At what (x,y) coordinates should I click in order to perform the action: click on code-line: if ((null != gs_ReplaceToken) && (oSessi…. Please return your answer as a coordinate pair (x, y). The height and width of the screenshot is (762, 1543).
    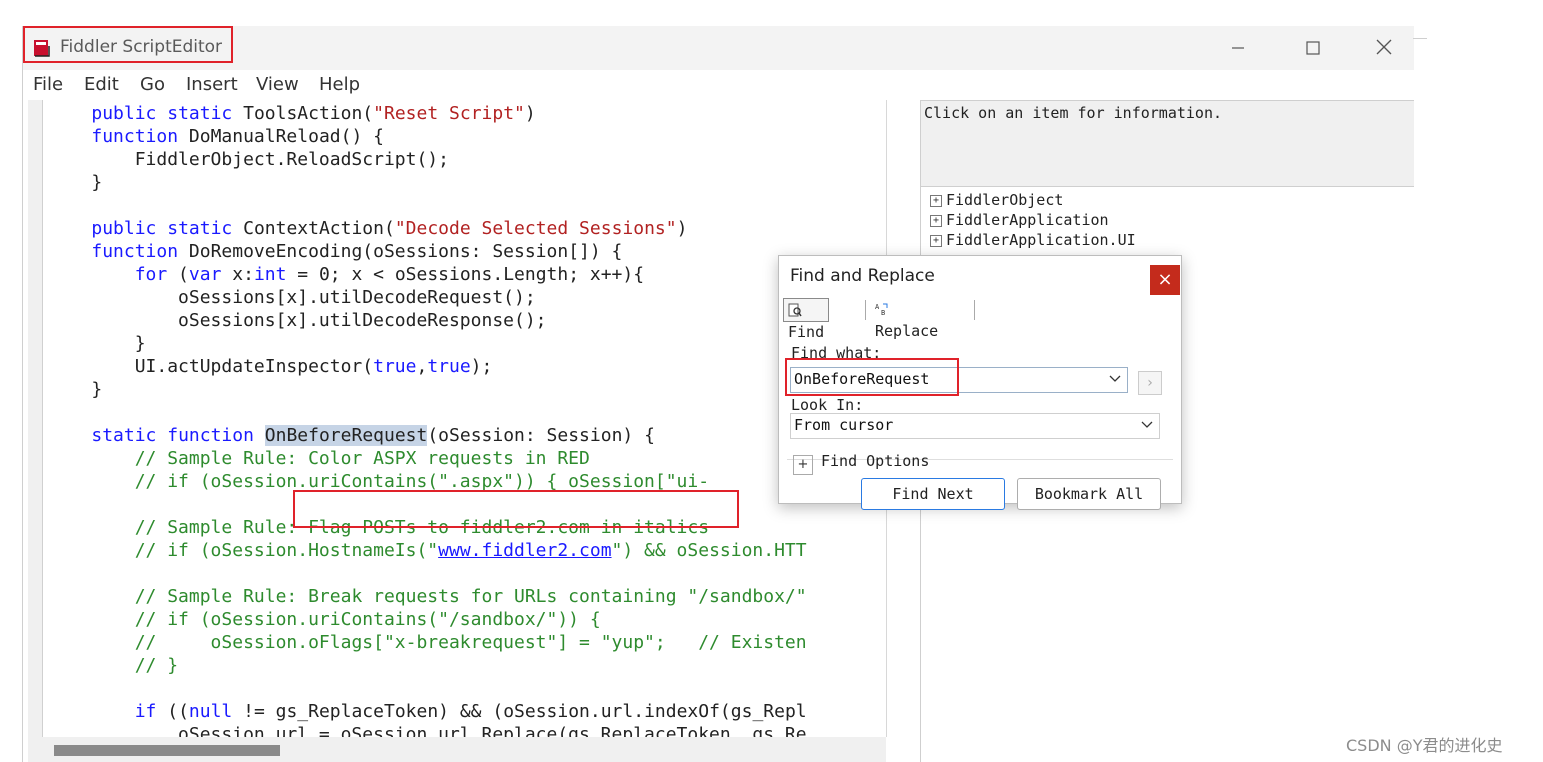
    Looking at the image, I should click on (470, 711).